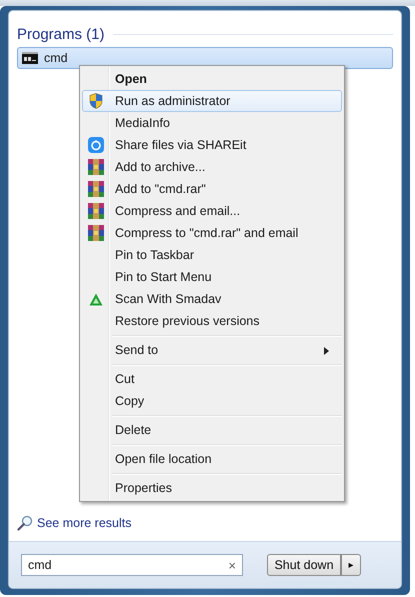 Image resolution: width=415 pixels, height=597 pixels. Describe the element at coordinates (212, 255) in the screenshot. I see `menu-item: Pin to Taskbar` at that location.